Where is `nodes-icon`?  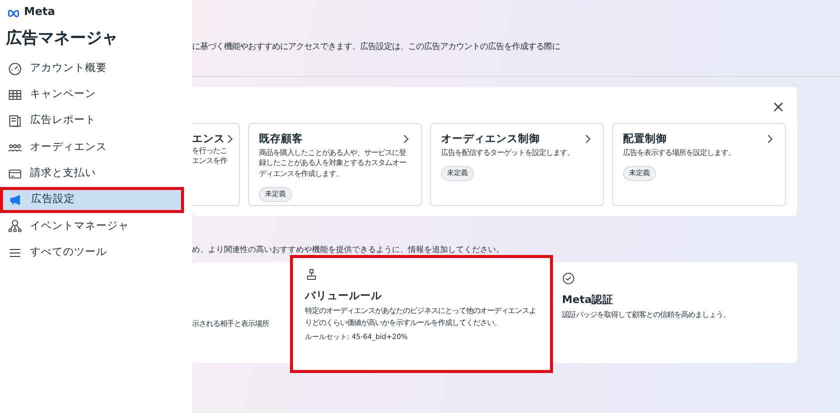
nodes-icon is located at coordinates (15, 226).